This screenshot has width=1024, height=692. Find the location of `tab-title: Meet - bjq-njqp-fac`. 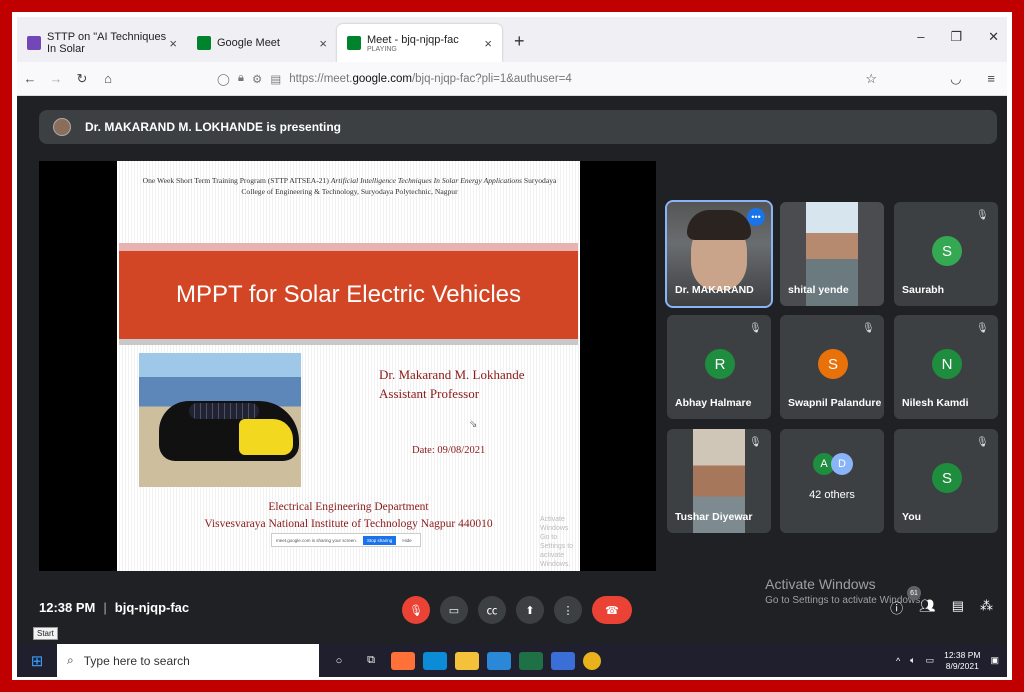

tab-title: Meet - bjq-njqp-fac is located at coordinates (413, 39).